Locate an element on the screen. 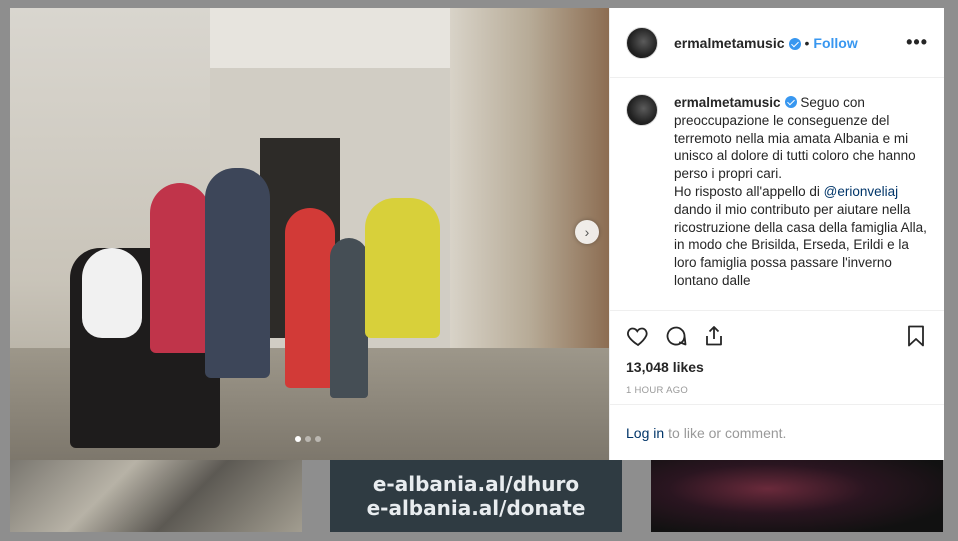  thumbnail-text-line-1: e-albania.al/dhuro is located at coordinates (476, 484).